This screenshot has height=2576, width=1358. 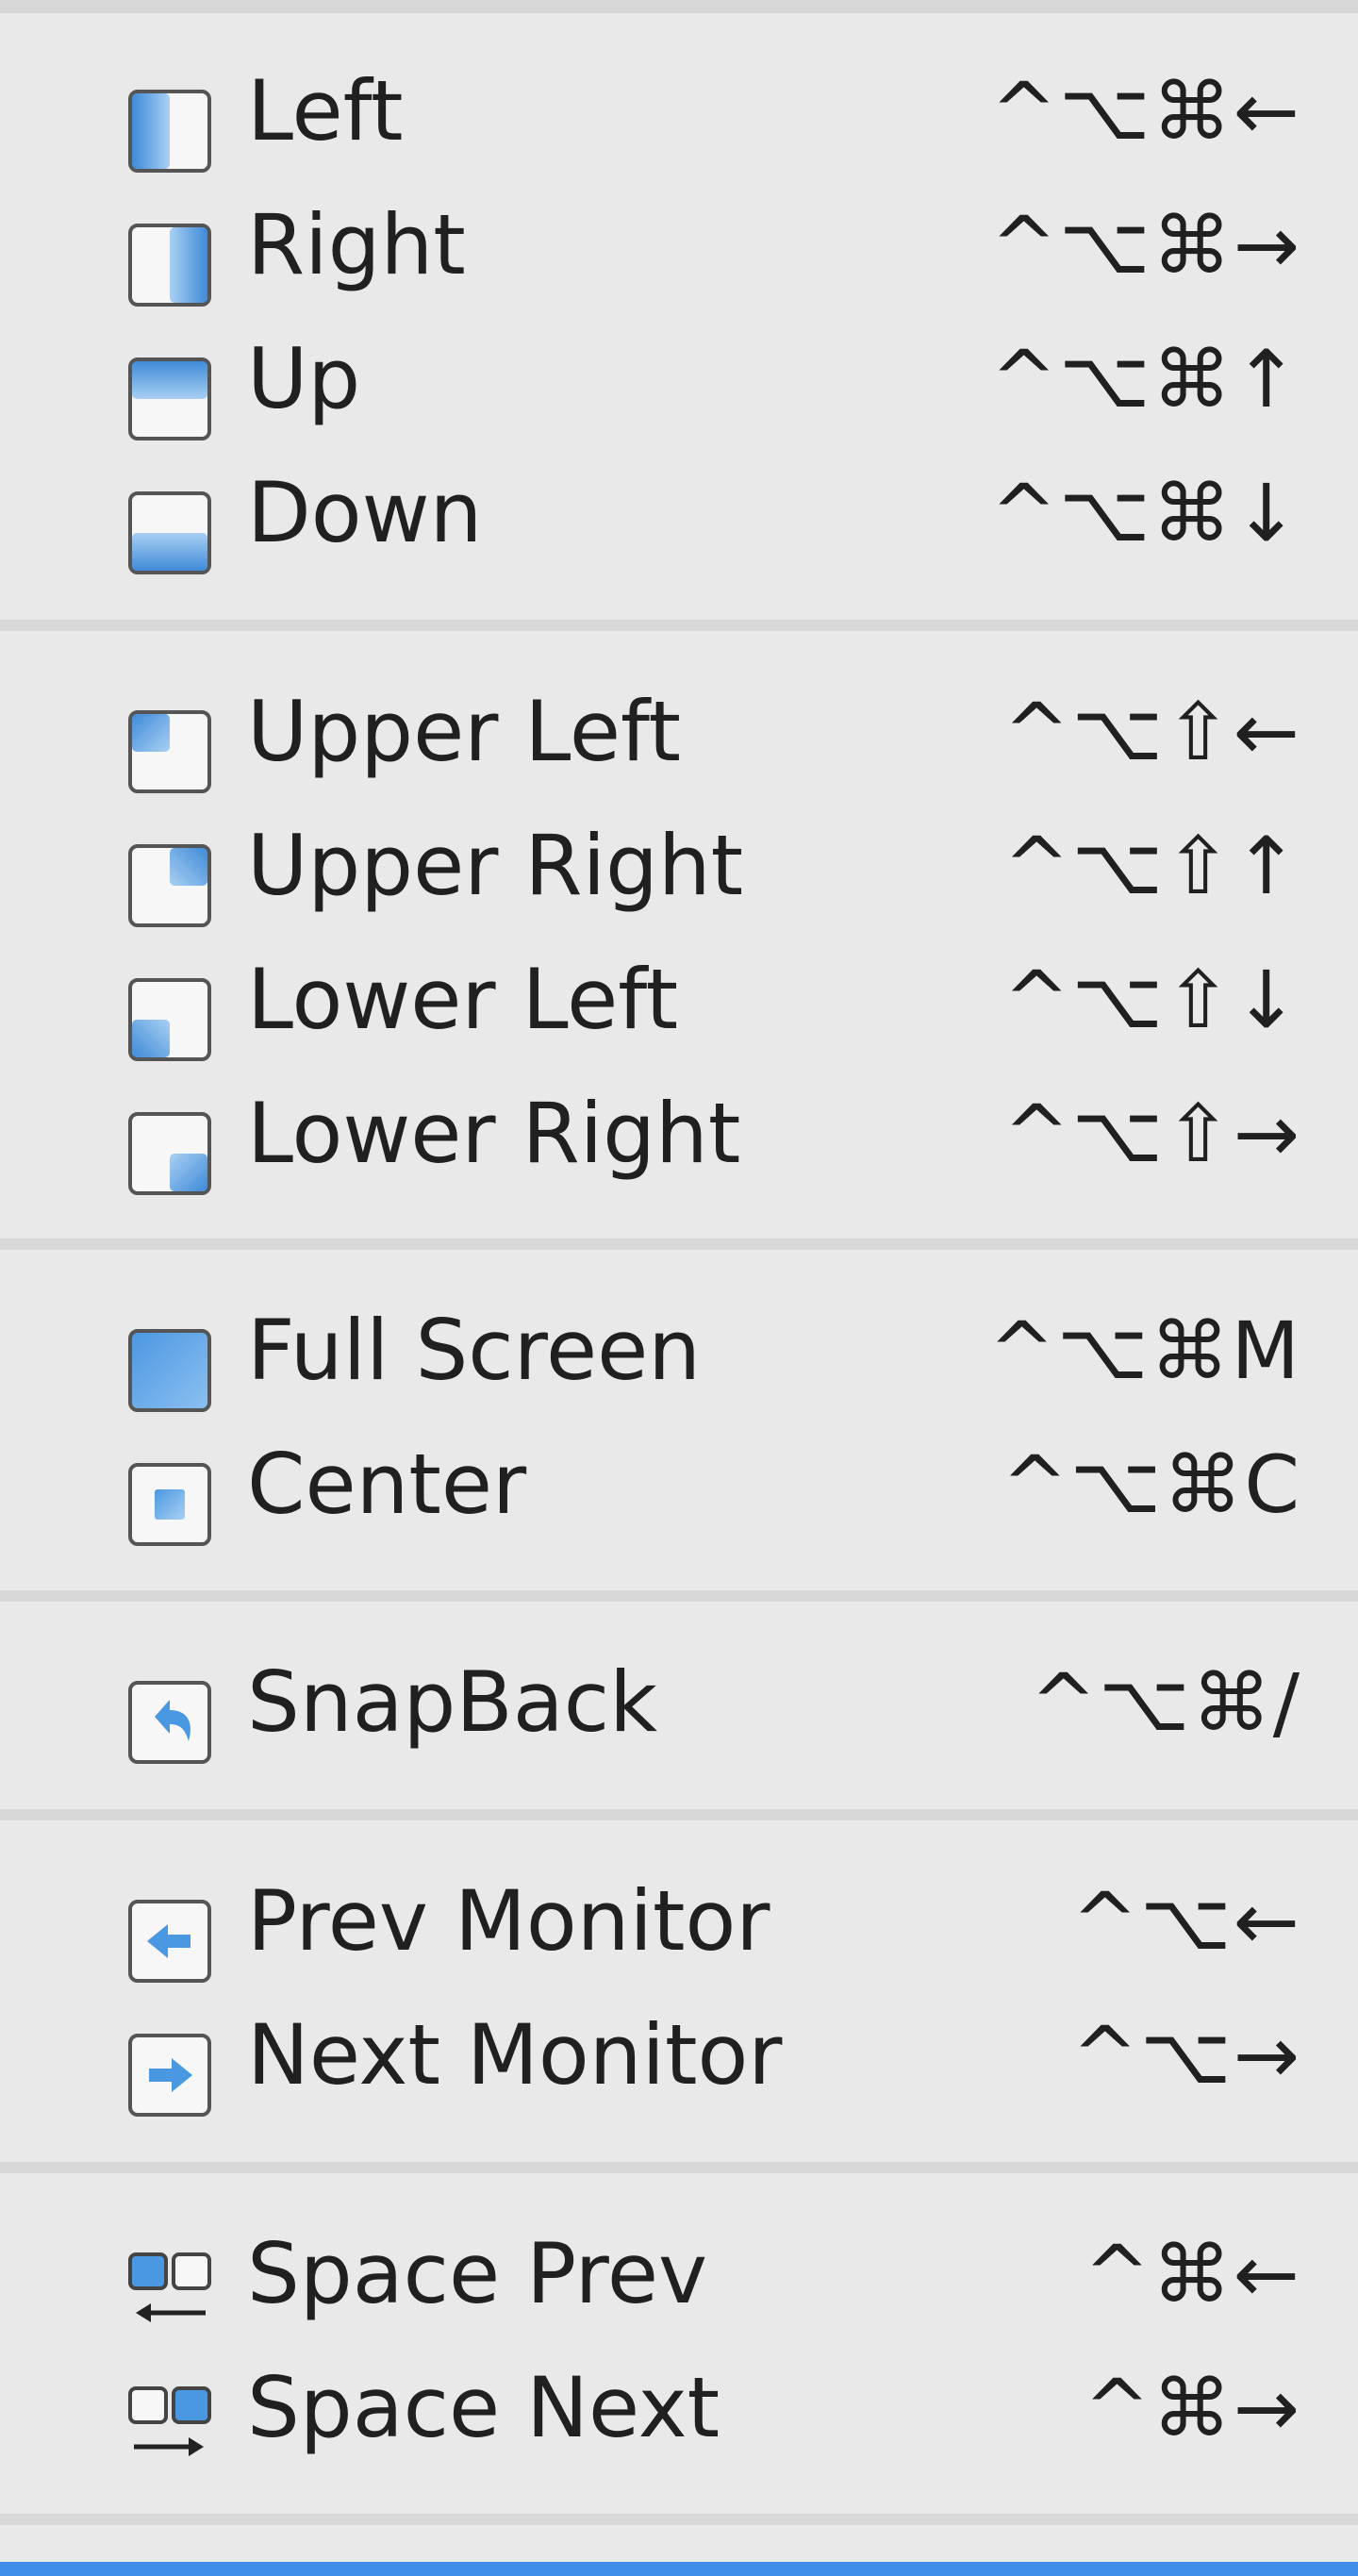 I want to click on menu-item-full-screen: Full Screen ^⌥⌘M, so click(x=679, y=1351).